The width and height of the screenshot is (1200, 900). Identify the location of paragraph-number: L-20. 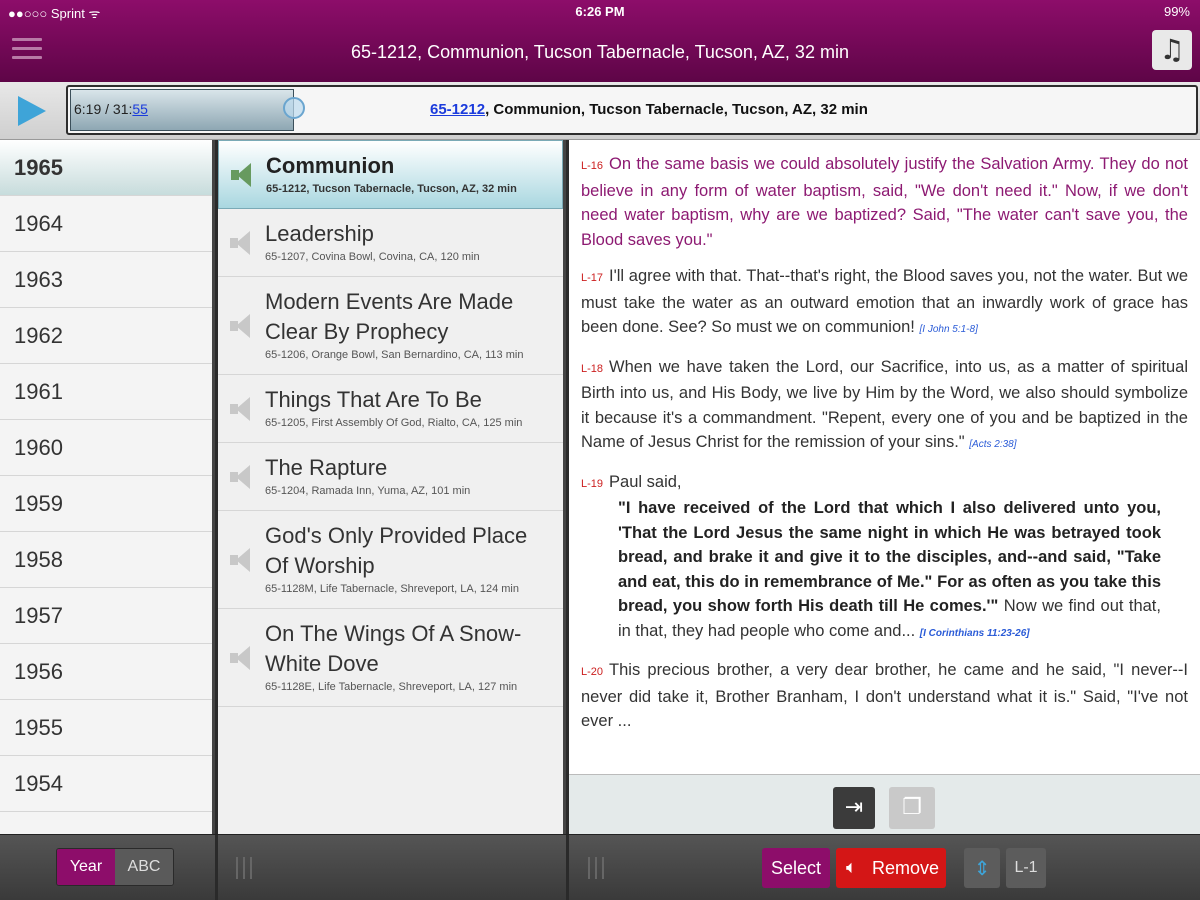
(592, 672).